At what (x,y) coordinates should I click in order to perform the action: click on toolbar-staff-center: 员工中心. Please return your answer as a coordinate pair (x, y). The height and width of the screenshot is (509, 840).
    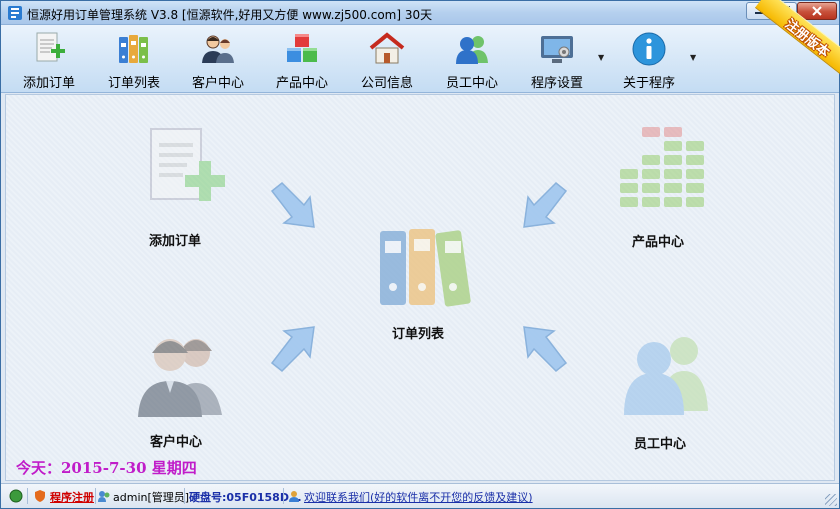
    Looking at the image, I should click on (472, 59).